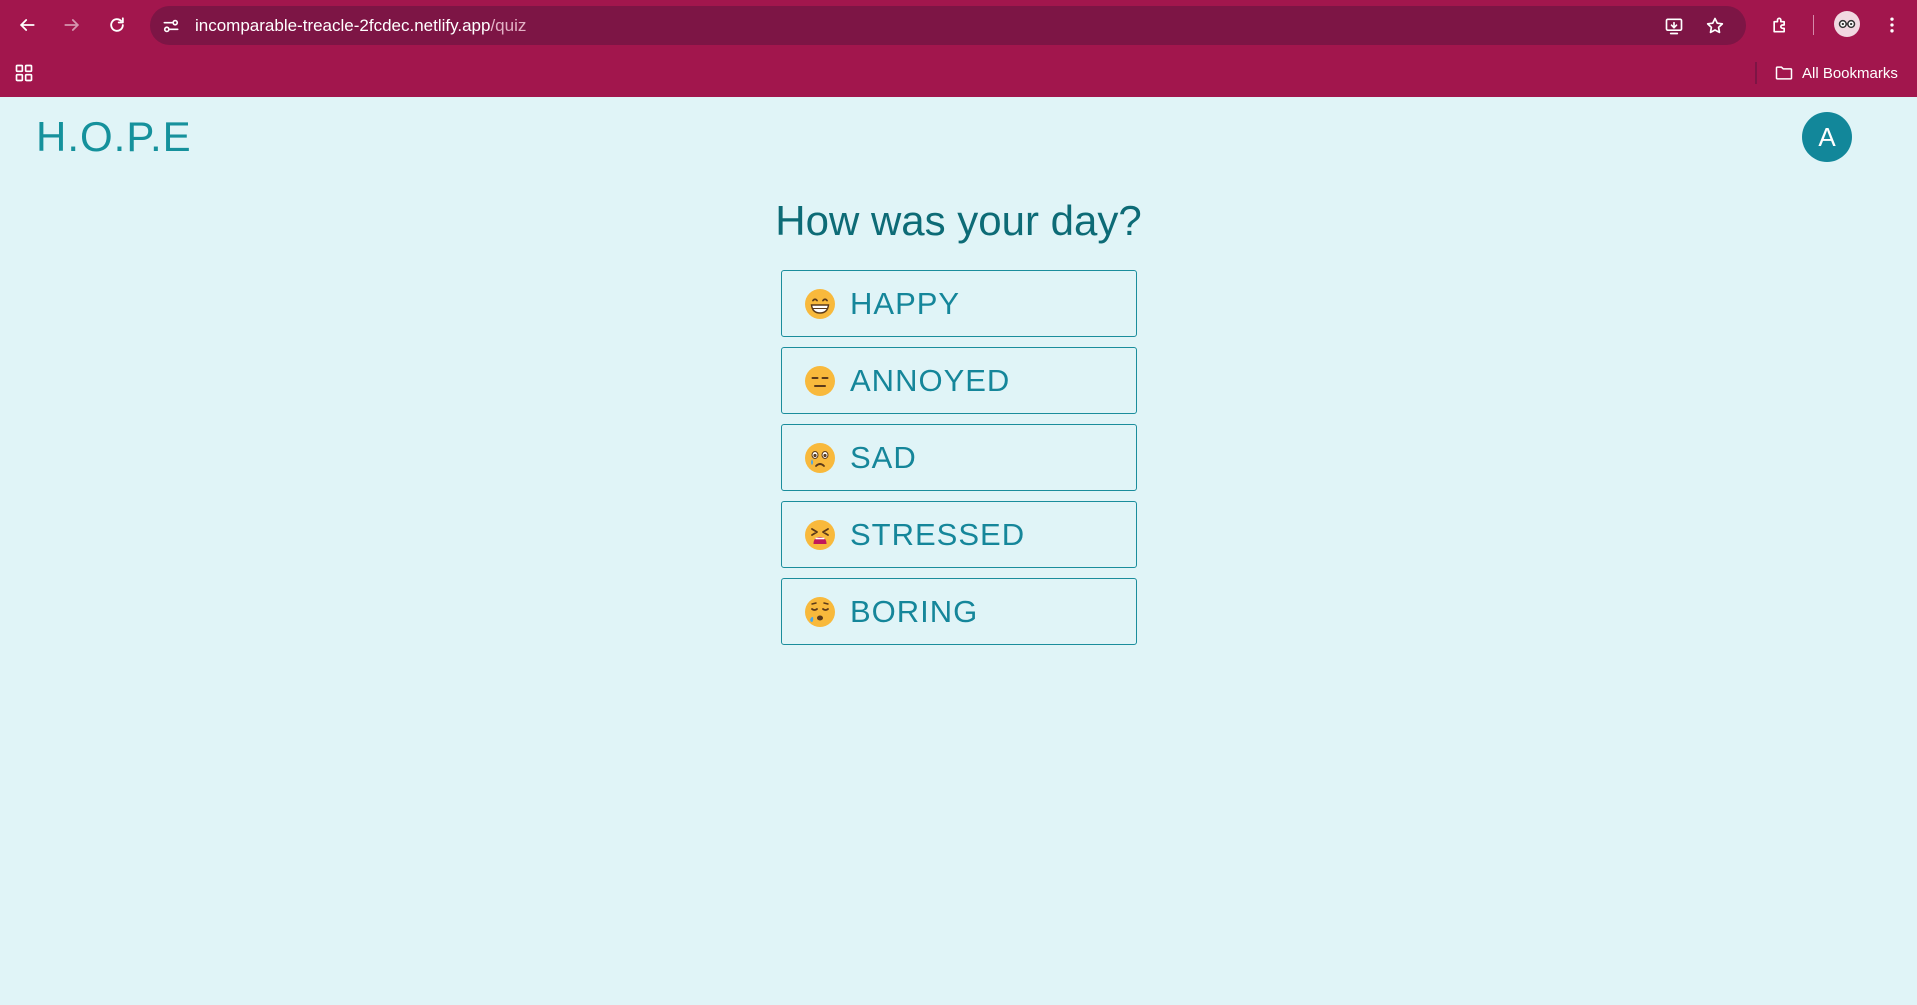 The width and height of the screenshot is (1917, 1005). Describe the element at coordinates (1715, 26) in the screenshot. I see `bookmark-star-icon` at that location.